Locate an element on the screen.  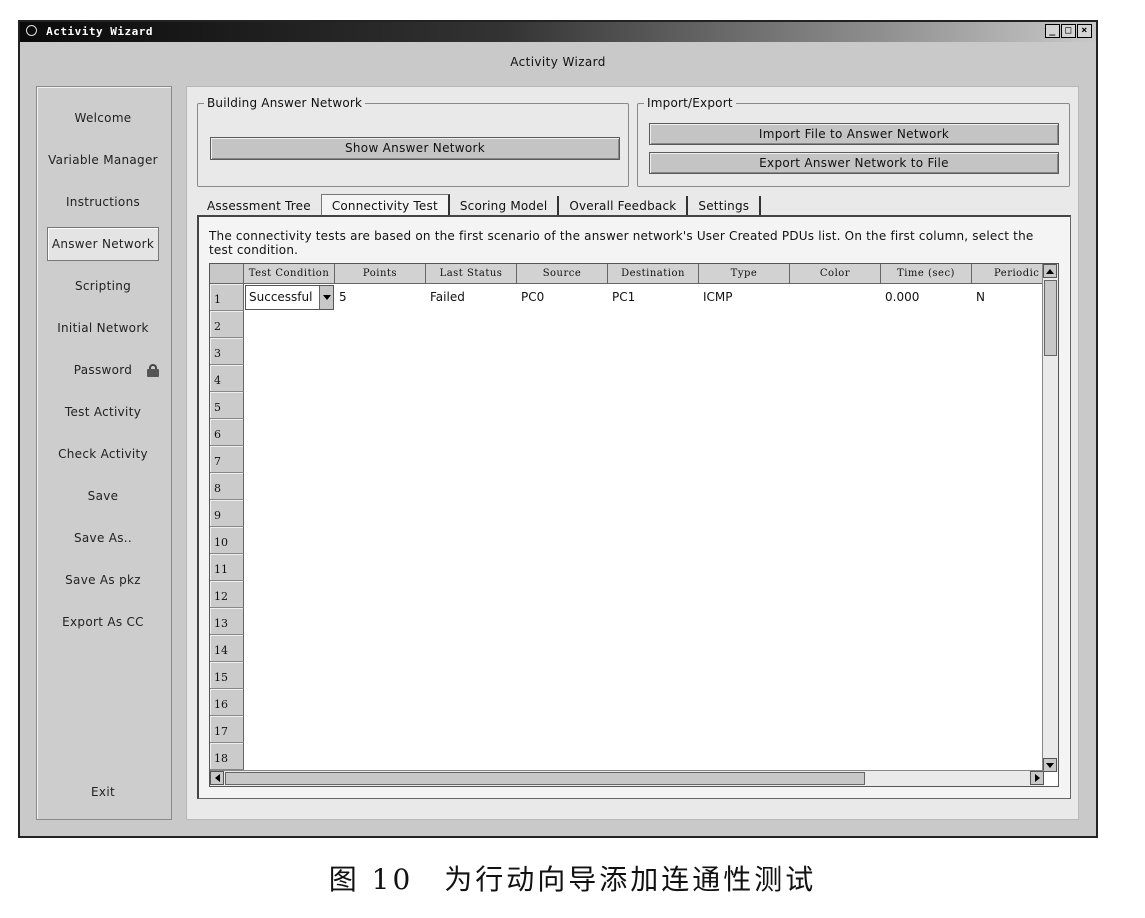
row-header: 14 is located at coordinates (227, 648).